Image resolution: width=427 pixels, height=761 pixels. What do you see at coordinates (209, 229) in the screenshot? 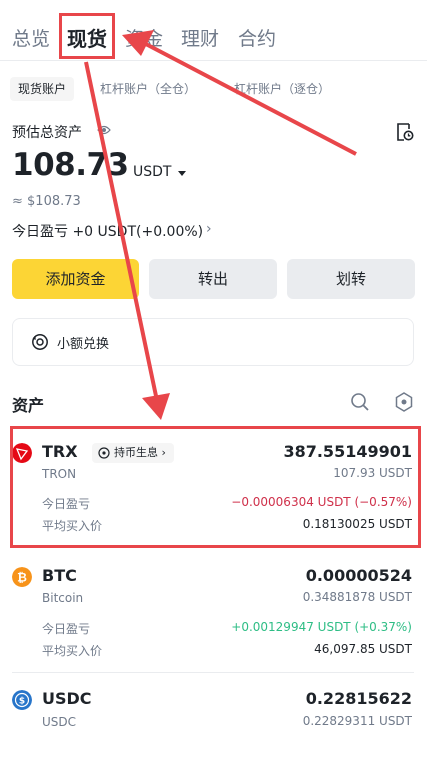
I see `chevron-right-icon: ›` at bounding box center [209, 229].